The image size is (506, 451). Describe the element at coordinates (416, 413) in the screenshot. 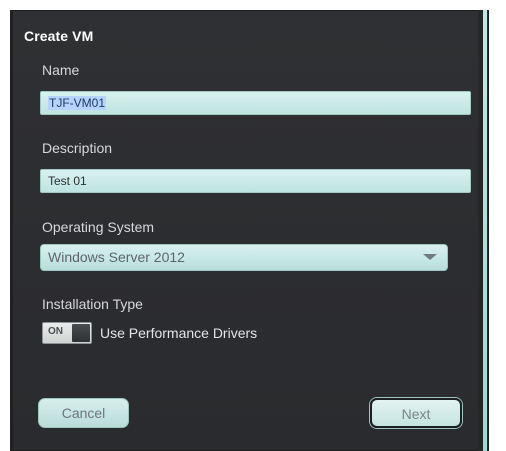

I see `next-button: Next` at that location.